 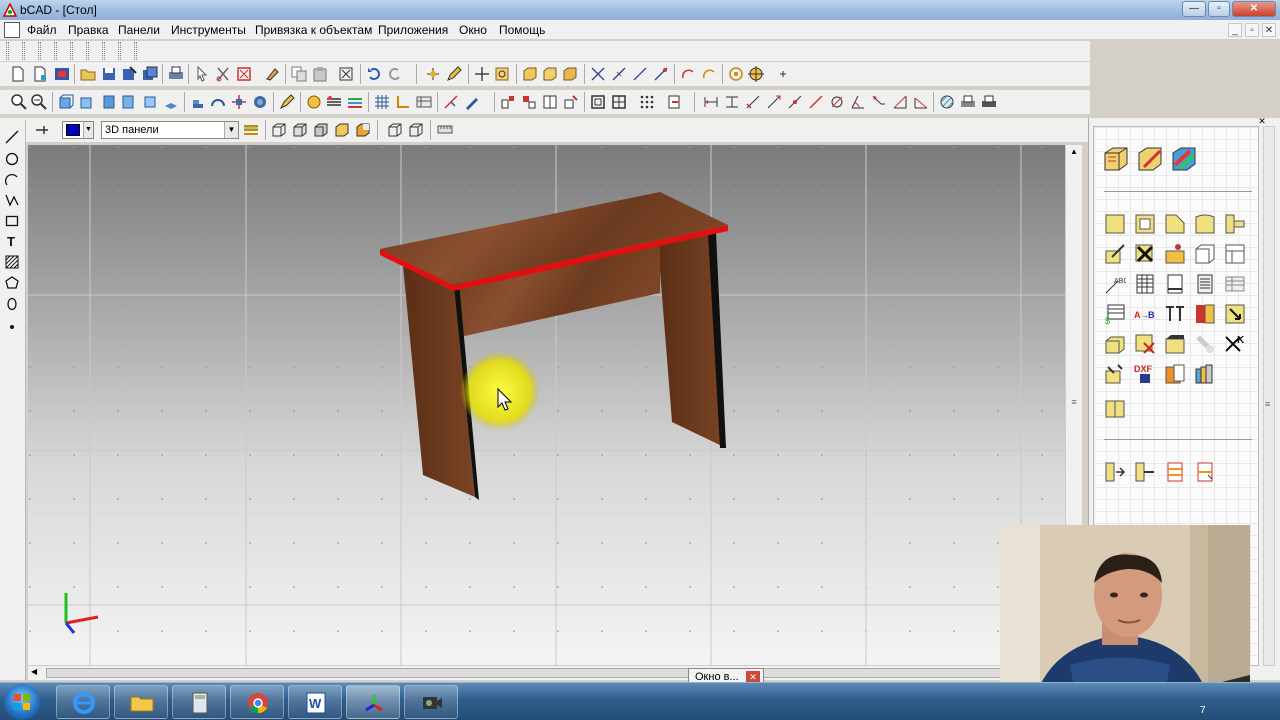 What do you see at coordinates (231, 130) in the screenshot?
I see `chevron-down-icon: ▼` at bounding box center [231, 130].